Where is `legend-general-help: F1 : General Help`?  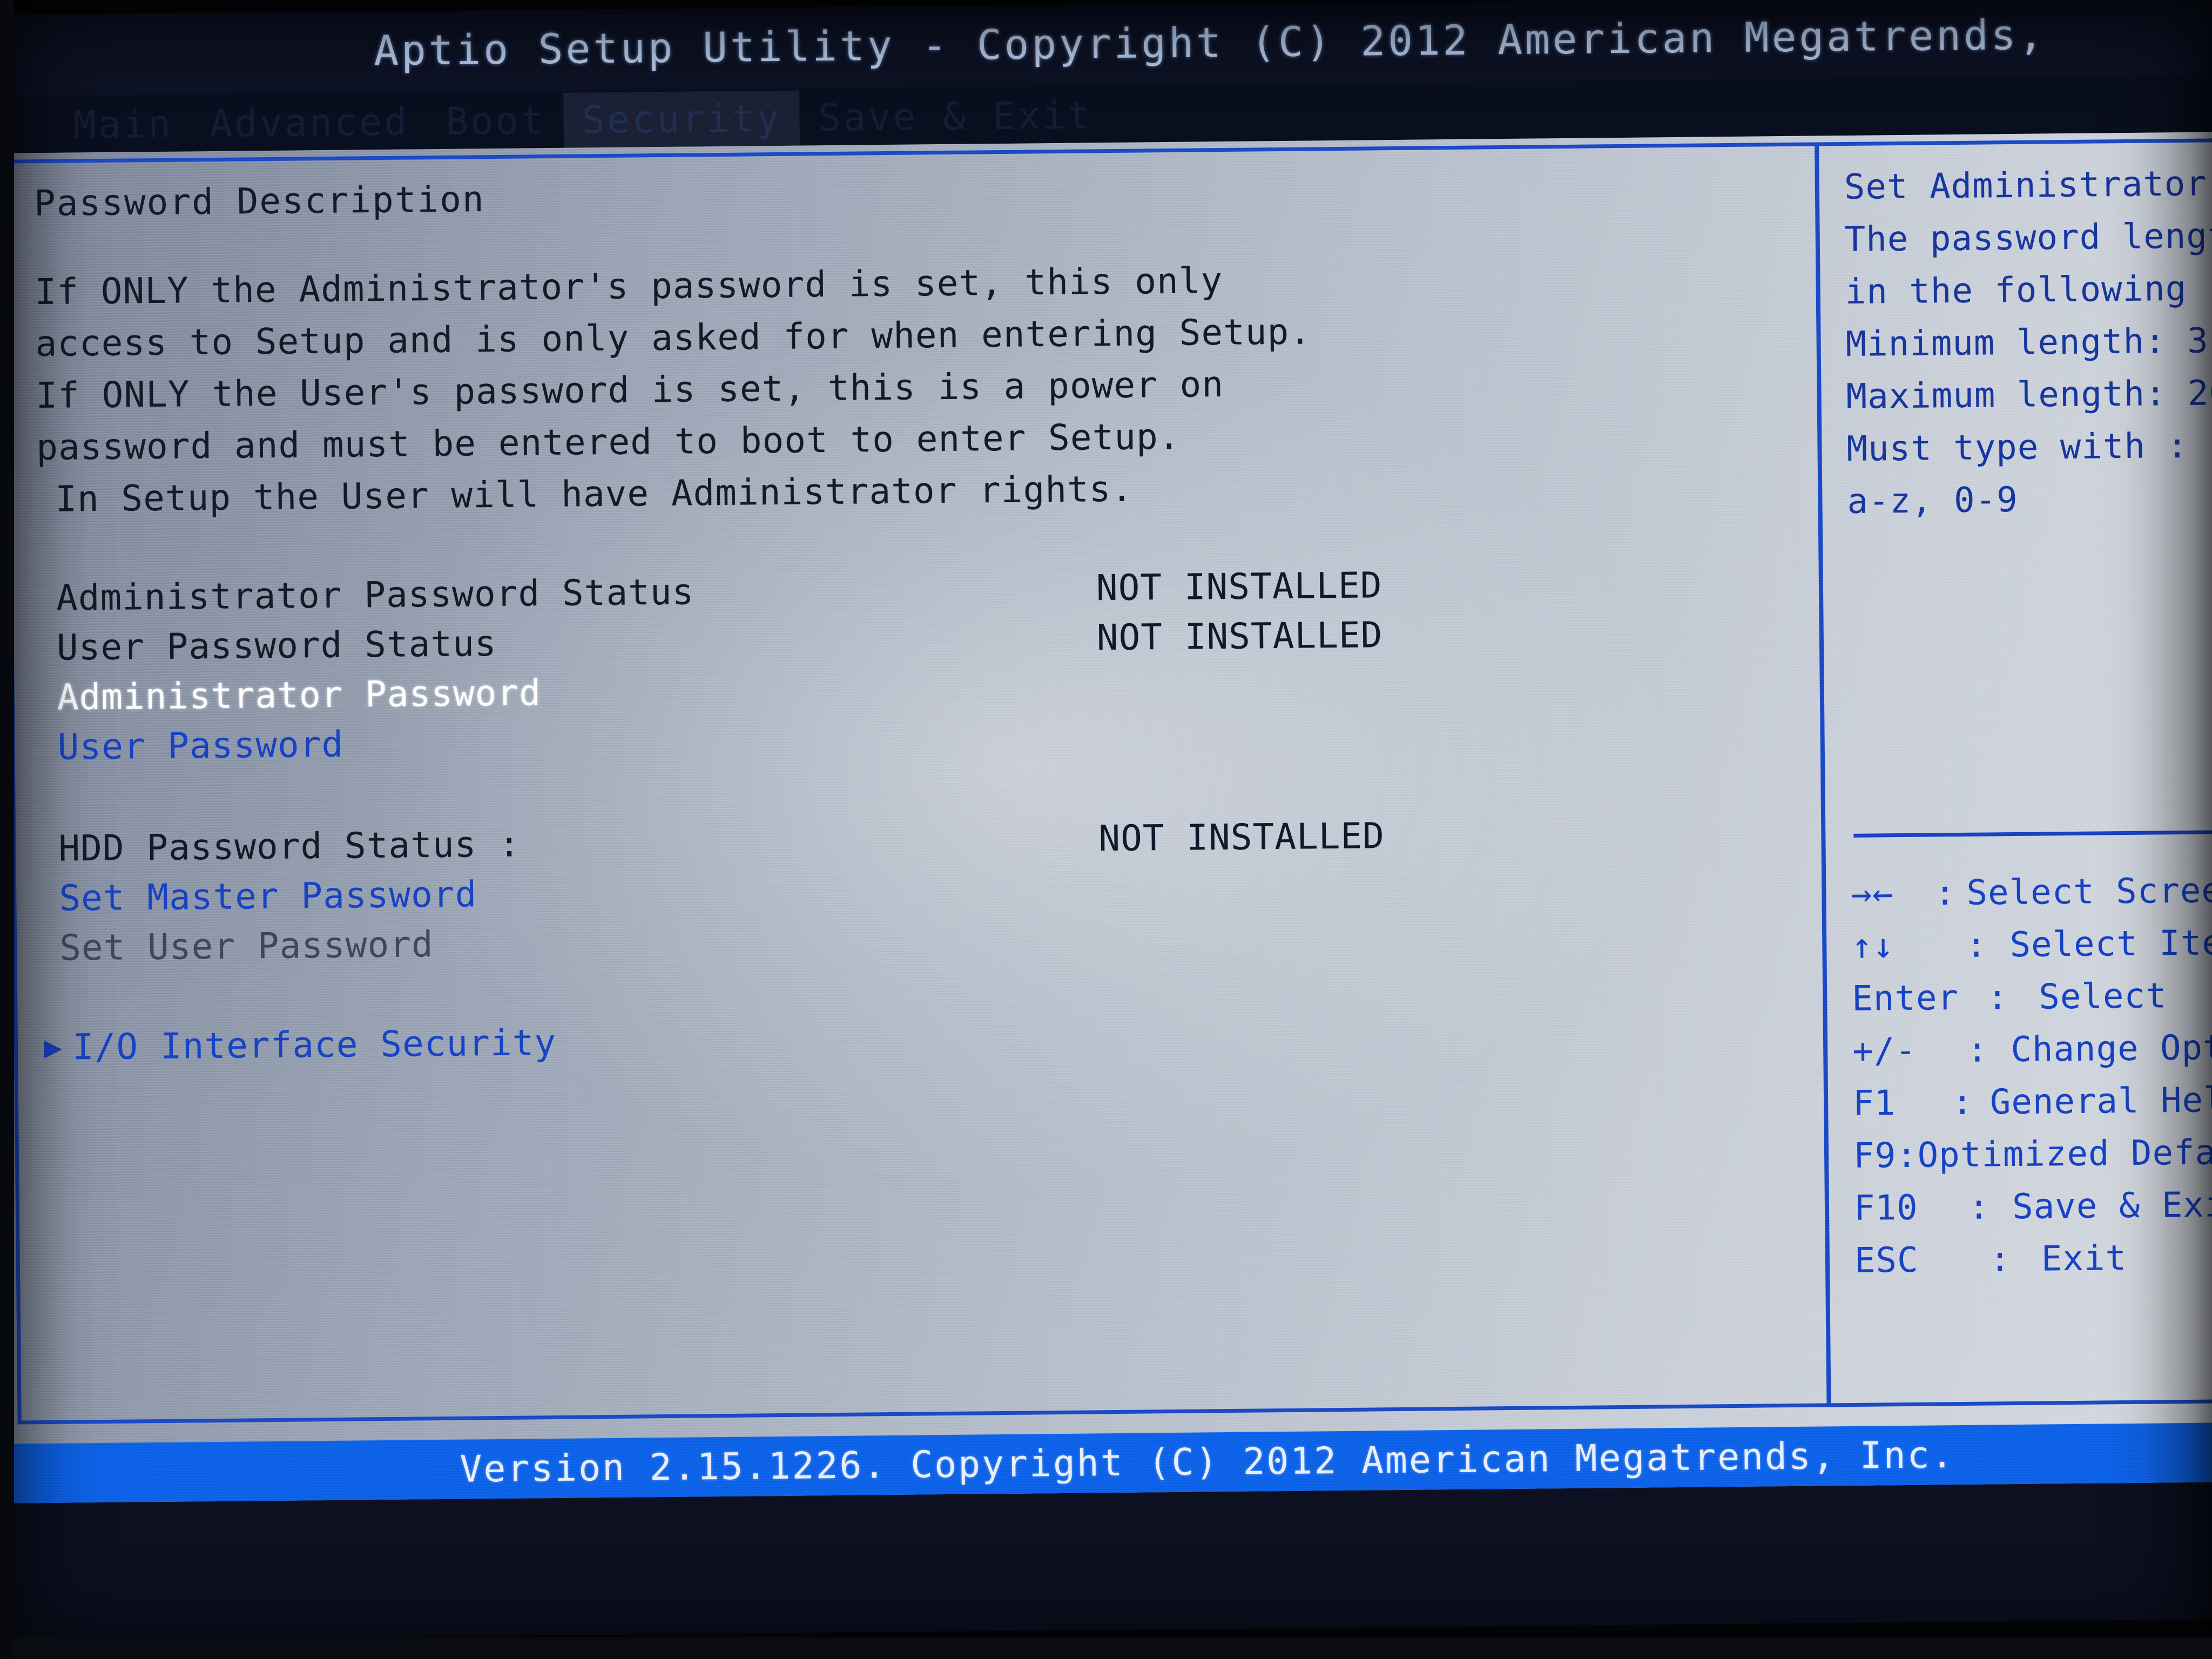
legend-general-help: F1 : General Help is located at coordinates (2032, 1108).